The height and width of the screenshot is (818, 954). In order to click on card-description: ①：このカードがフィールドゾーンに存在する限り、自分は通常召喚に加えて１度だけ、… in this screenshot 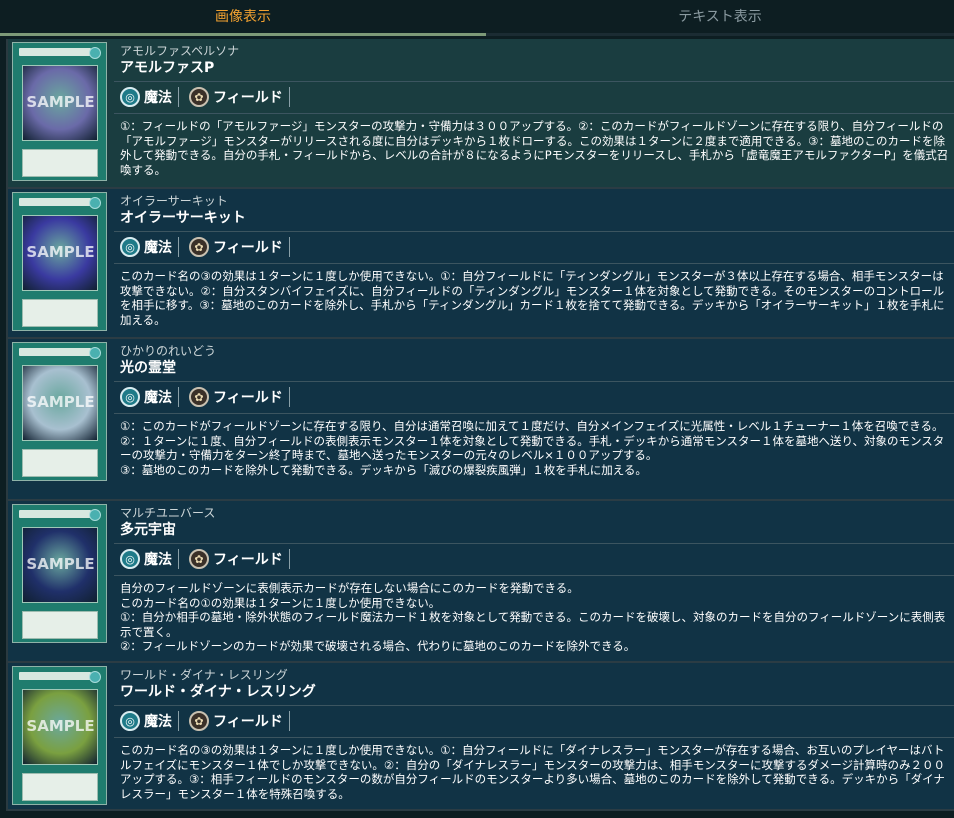, I will do `click(535, 448)`.